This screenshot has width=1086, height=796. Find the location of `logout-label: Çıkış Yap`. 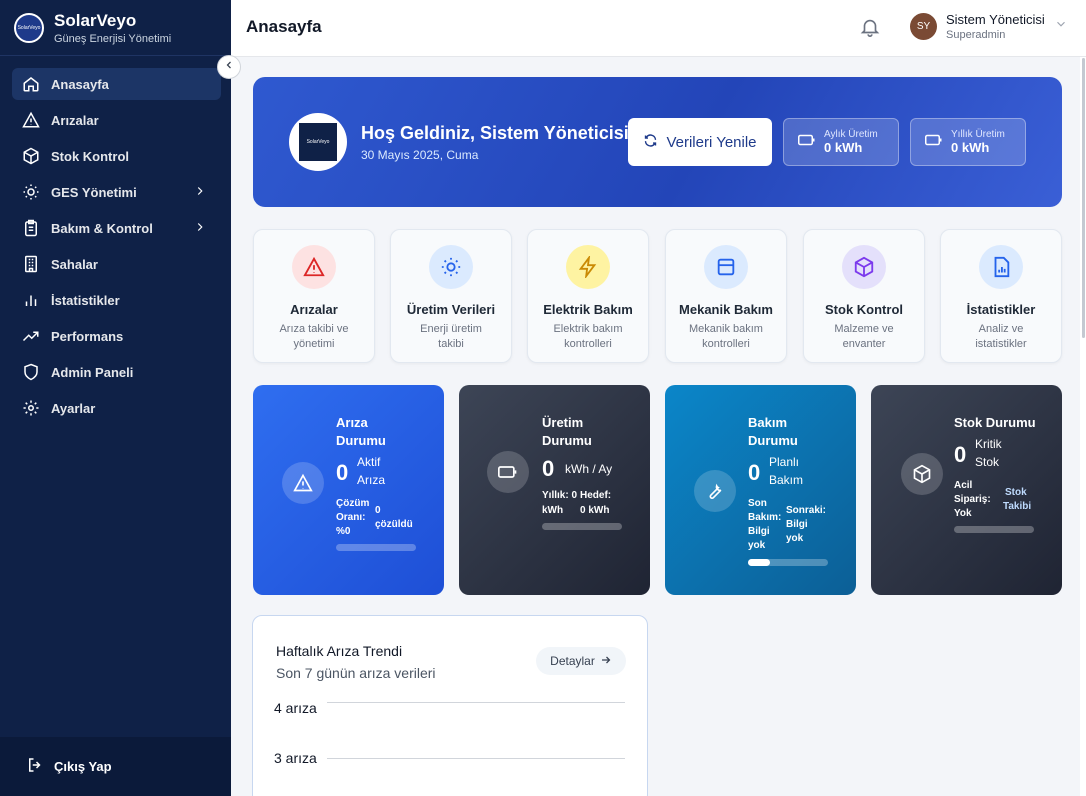

logout-label: Çıkış Yap is located at coordinates (83, 766).